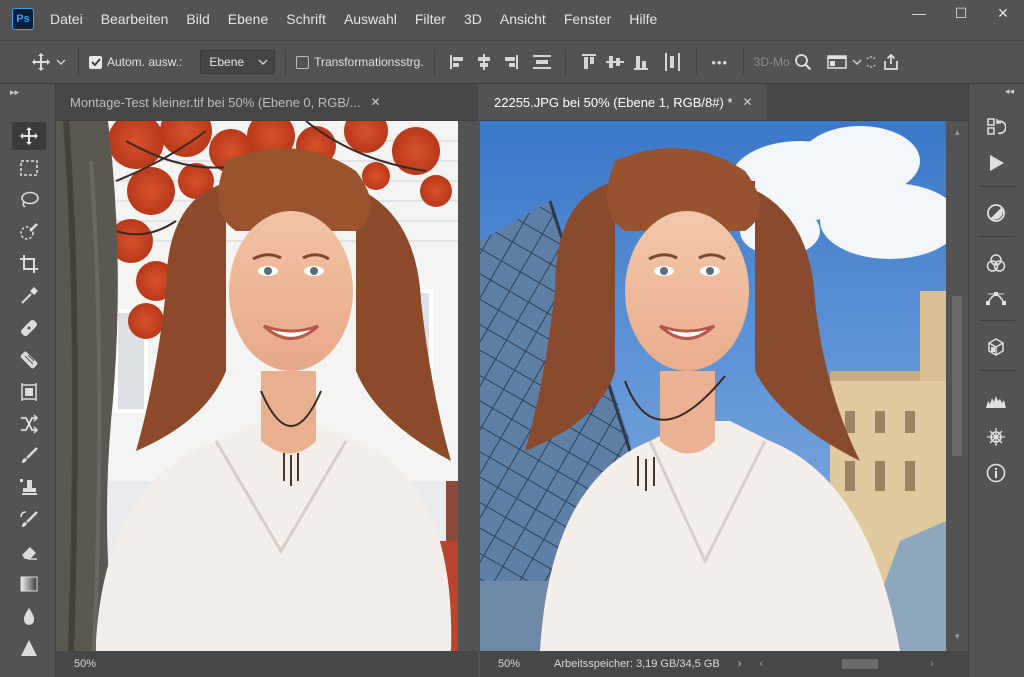  I want to click on transform-tool-icon, so click(29, 424).